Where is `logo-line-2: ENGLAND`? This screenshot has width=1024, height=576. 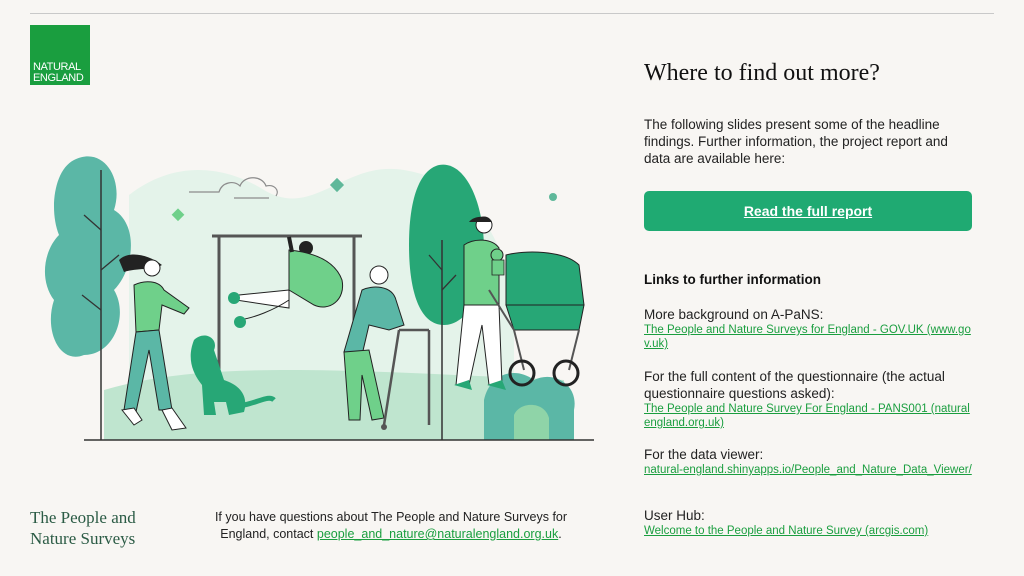 logo-line-2: ENGLAND is located at coordinates (58, 78).